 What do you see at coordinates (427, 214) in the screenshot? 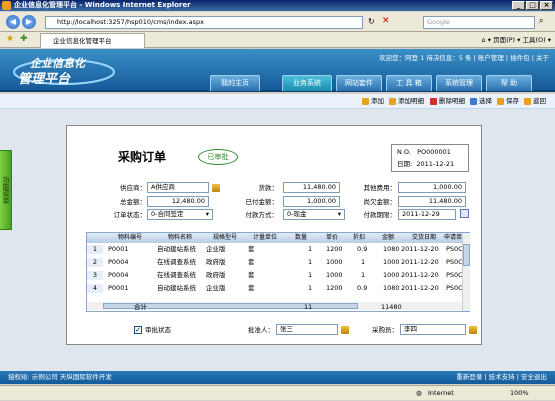
I see `due-field: 2011-12-29` at bounding box center [427, 214].